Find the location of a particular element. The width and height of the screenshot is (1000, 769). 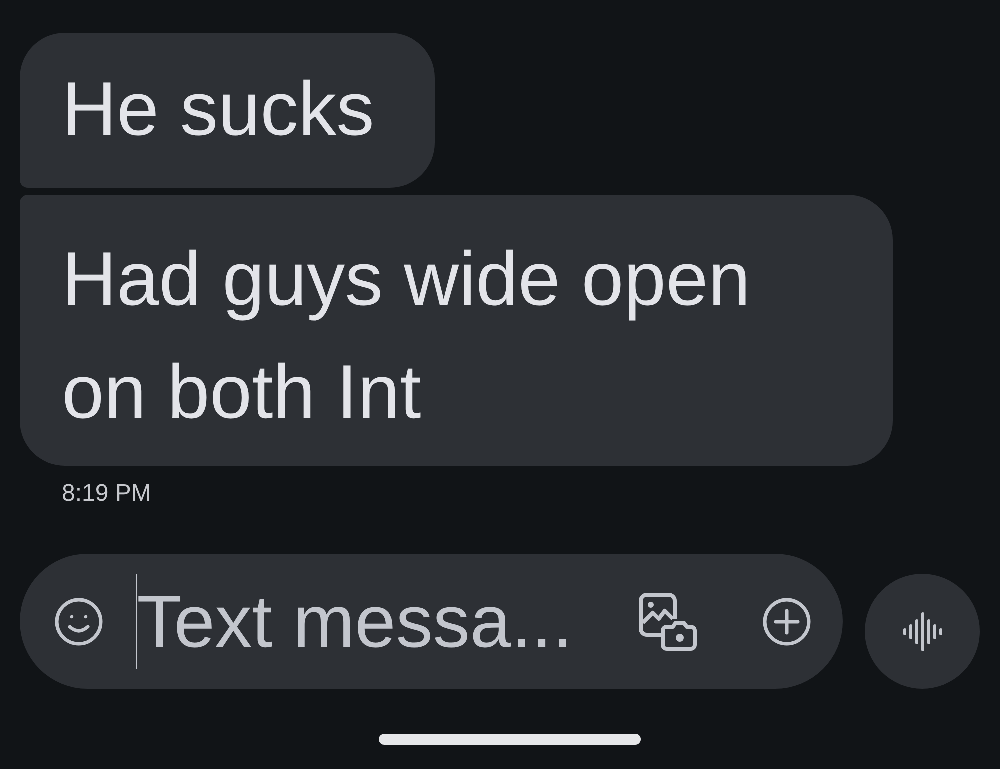

plus-circle-icon is located at coordinates (787, 622).